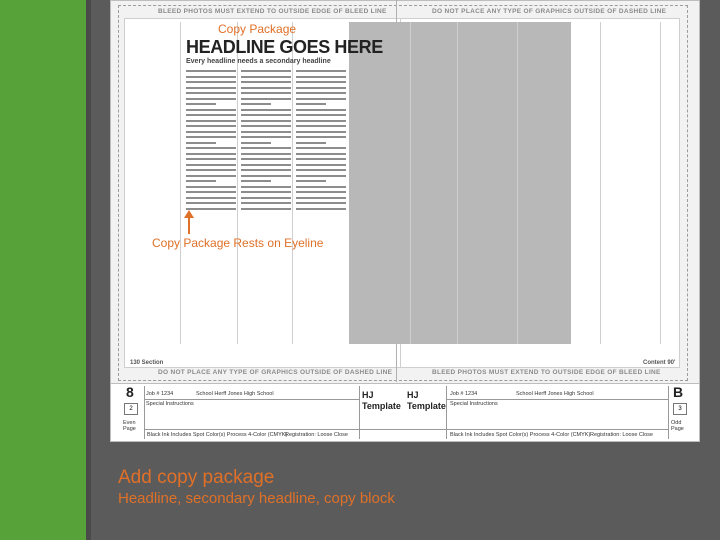 The width and height of the screenshot is (720, 540). Describe the element at coordinates (235, 394) in the screenshot. I see `left-school-name: School Herff Jones High School` at that location.